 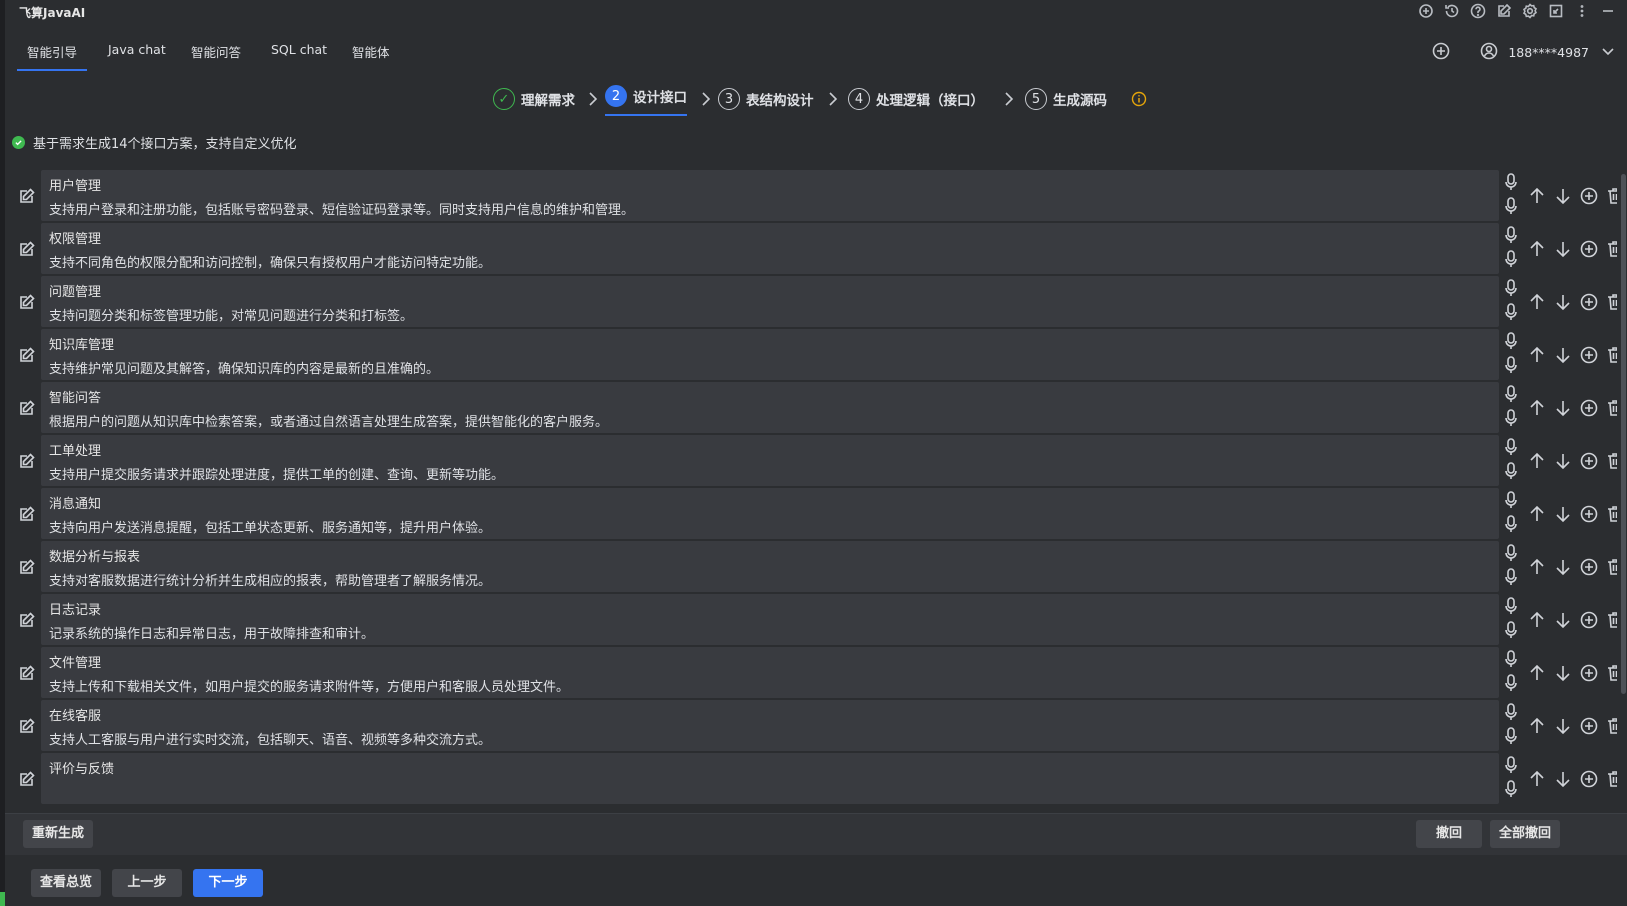 What do you see at coordinates (1426, 11) in the screenshot?
I see `ai-brain-icon` at bounding box center [1426, 11].